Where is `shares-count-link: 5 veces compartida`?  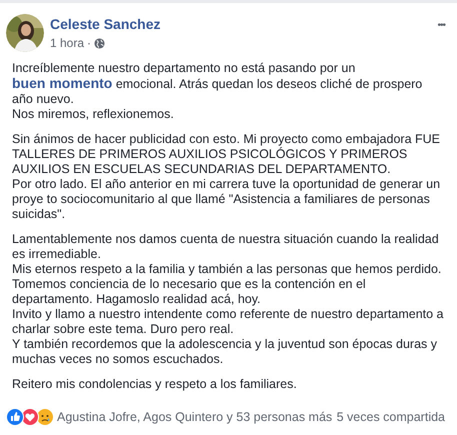
shares-count-link: 5 veces compartida is located at coordinates (390, 417).